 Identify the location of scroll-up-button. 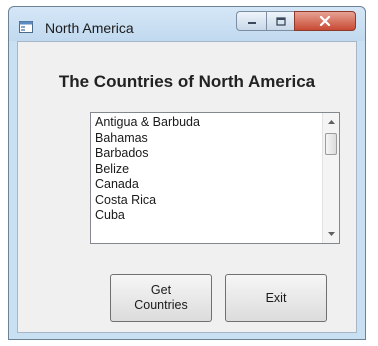
(331, 122).